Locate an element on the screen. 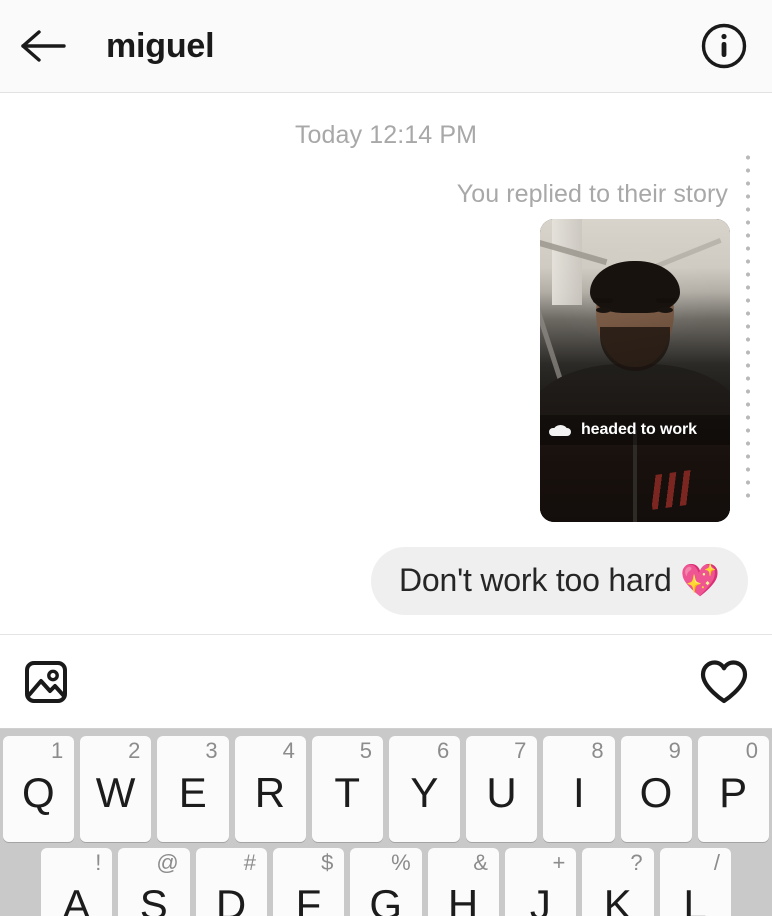 This screenshot has width=772, height=916. key-o: 9O is located at coordinates (656, 789).